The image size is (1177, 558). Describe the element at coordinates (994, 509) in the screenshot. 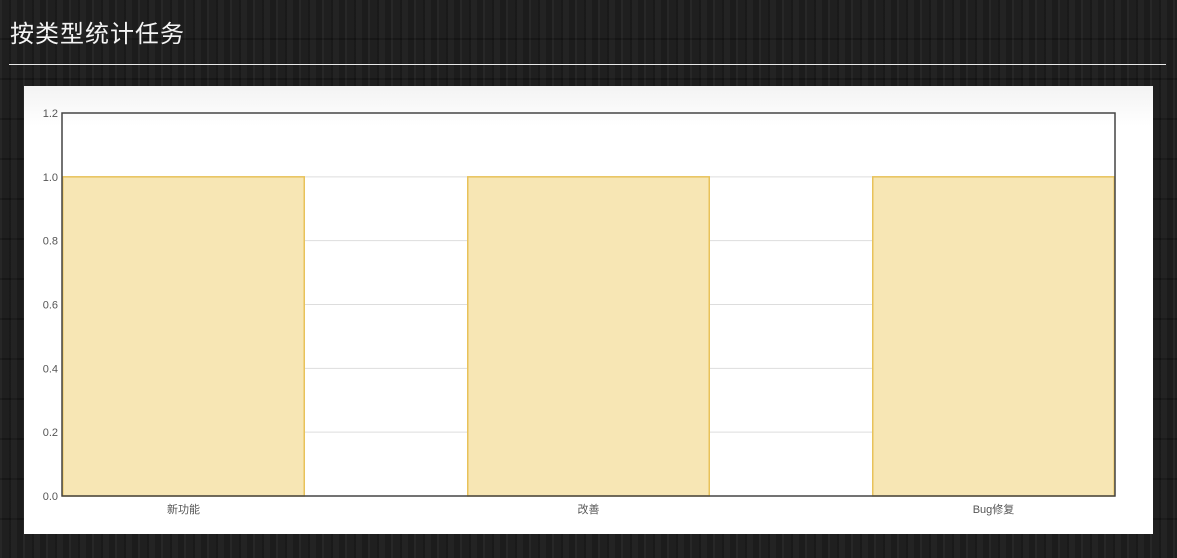

I see `x-tick-label: Bug修复` at that location.